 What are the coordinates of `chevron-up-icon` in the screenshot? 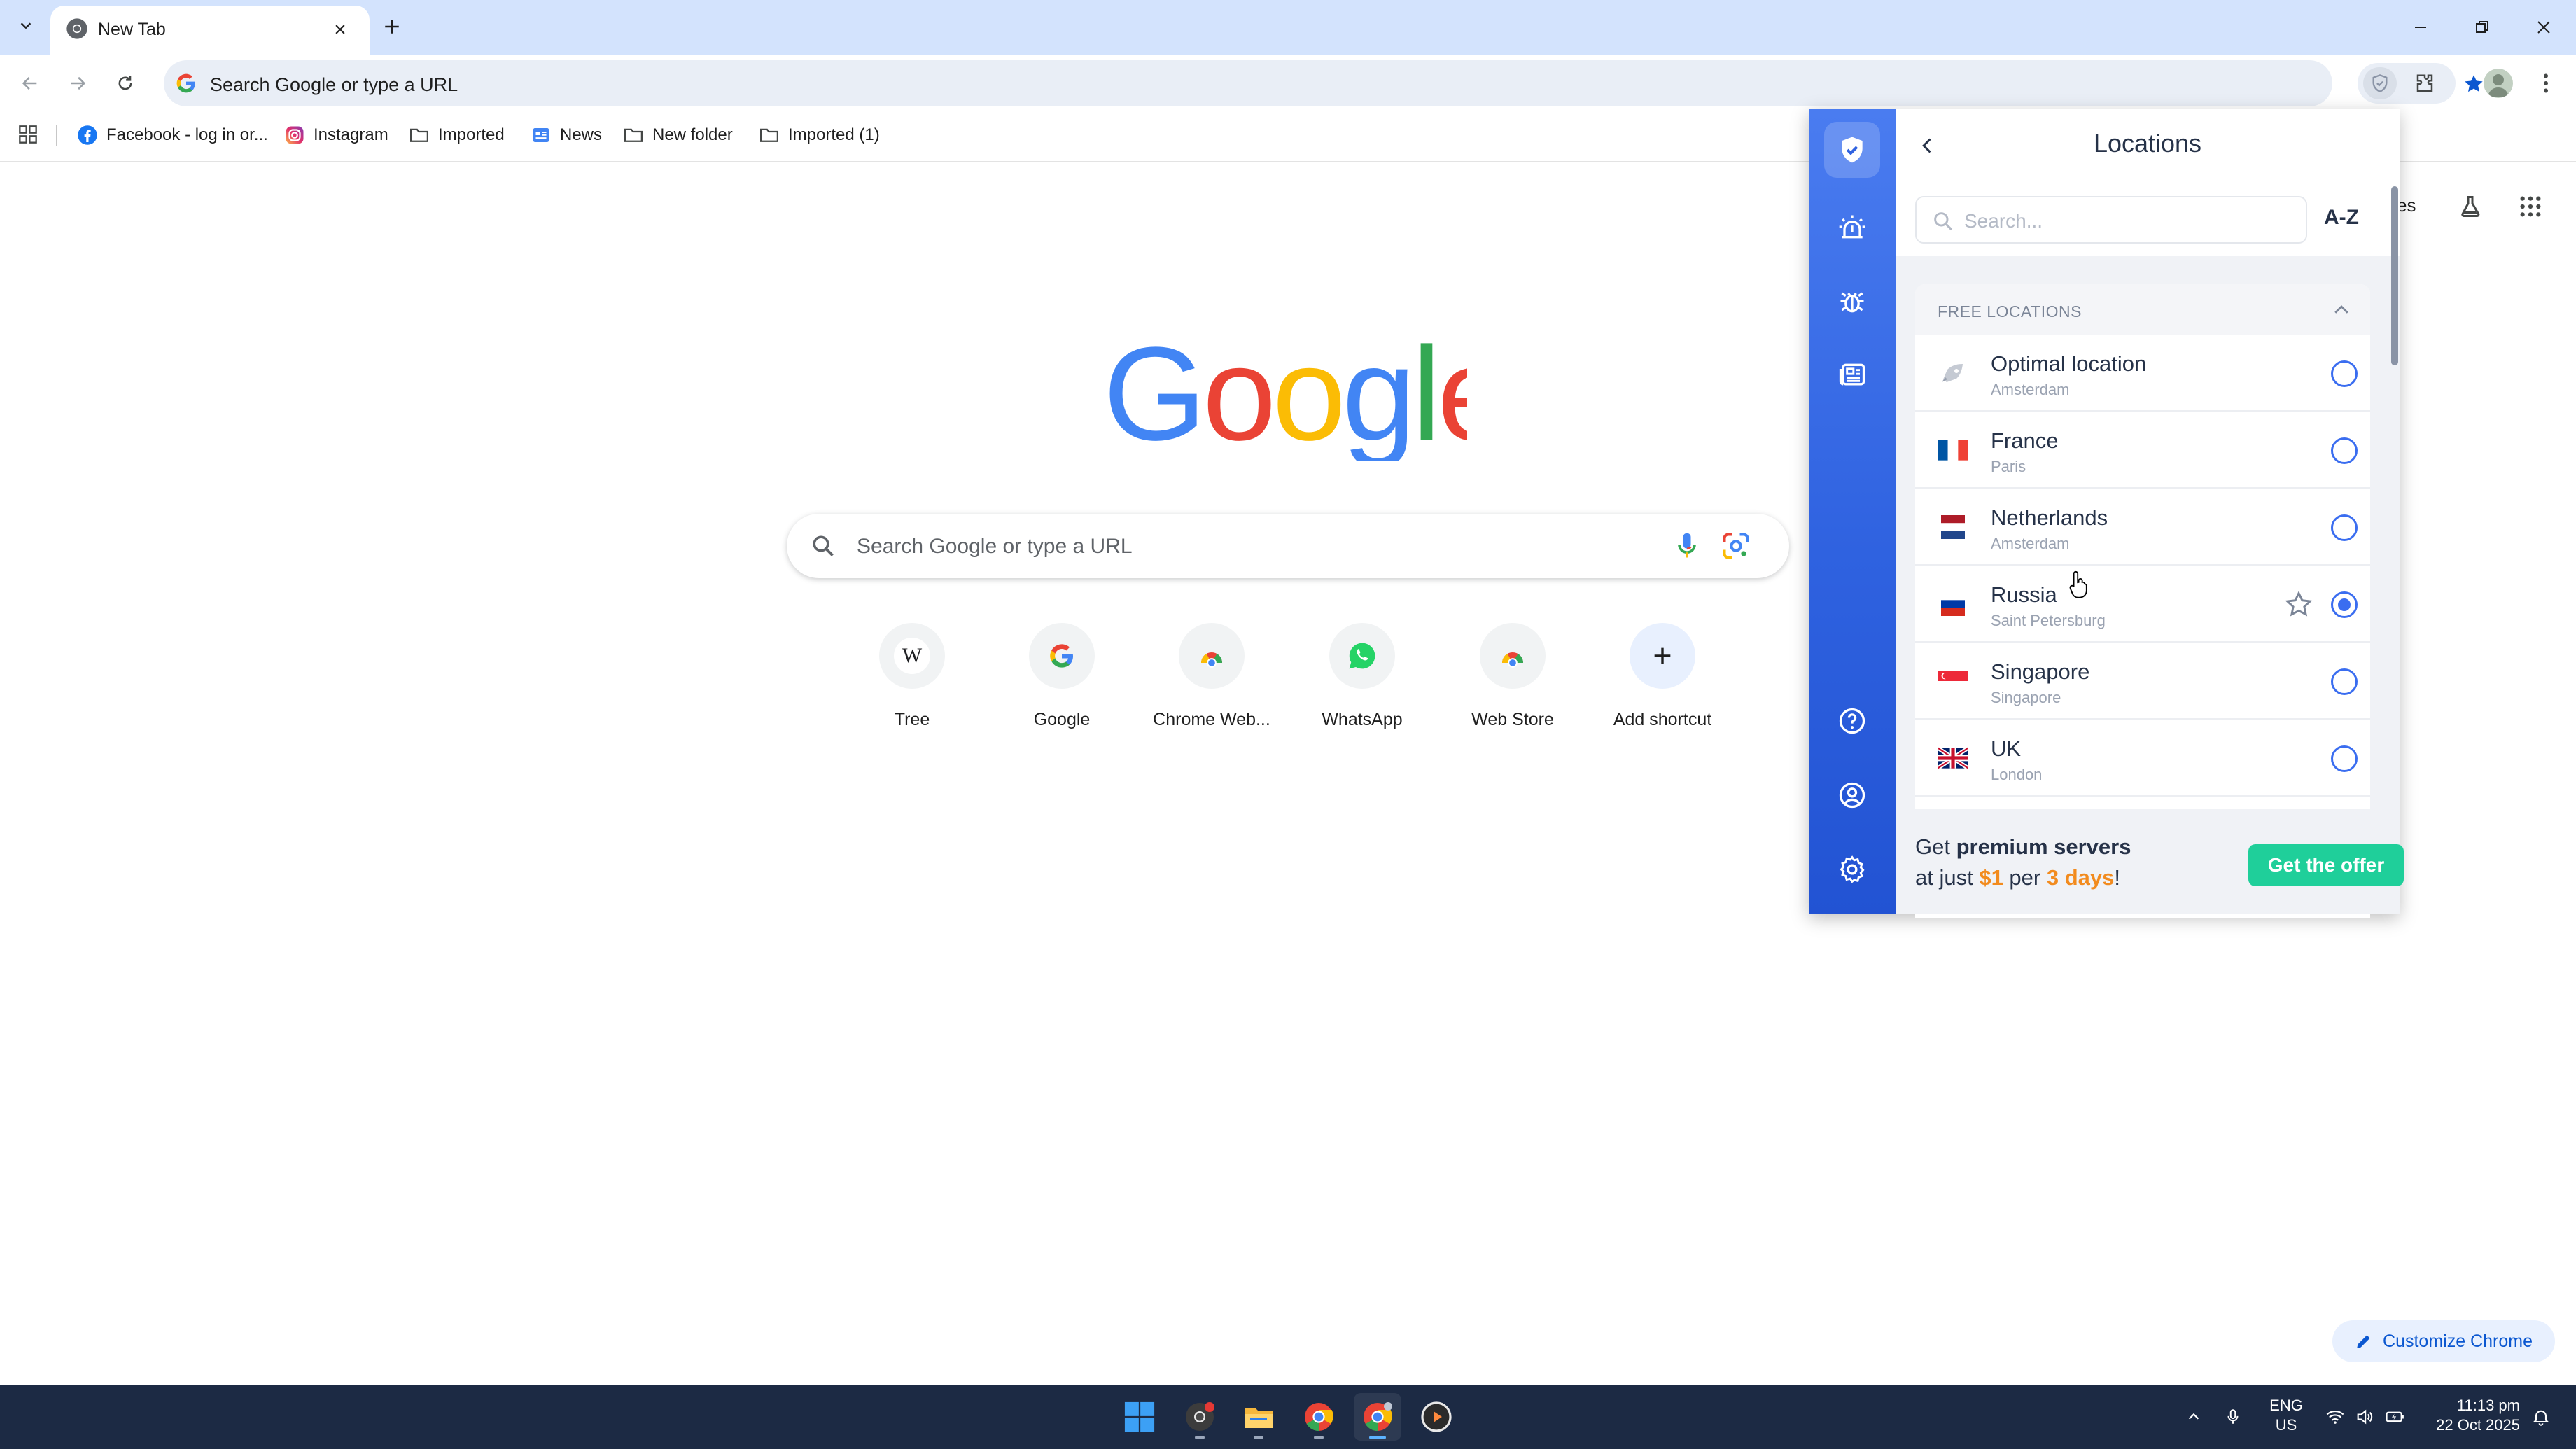 It's located at (2341, 309).